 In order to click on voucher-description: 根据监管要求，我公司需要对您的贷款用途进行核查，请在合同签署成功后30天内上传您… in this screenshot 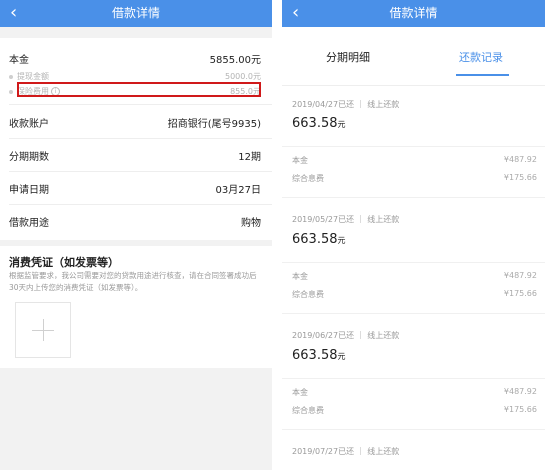, I will do `click(133, 281)`.